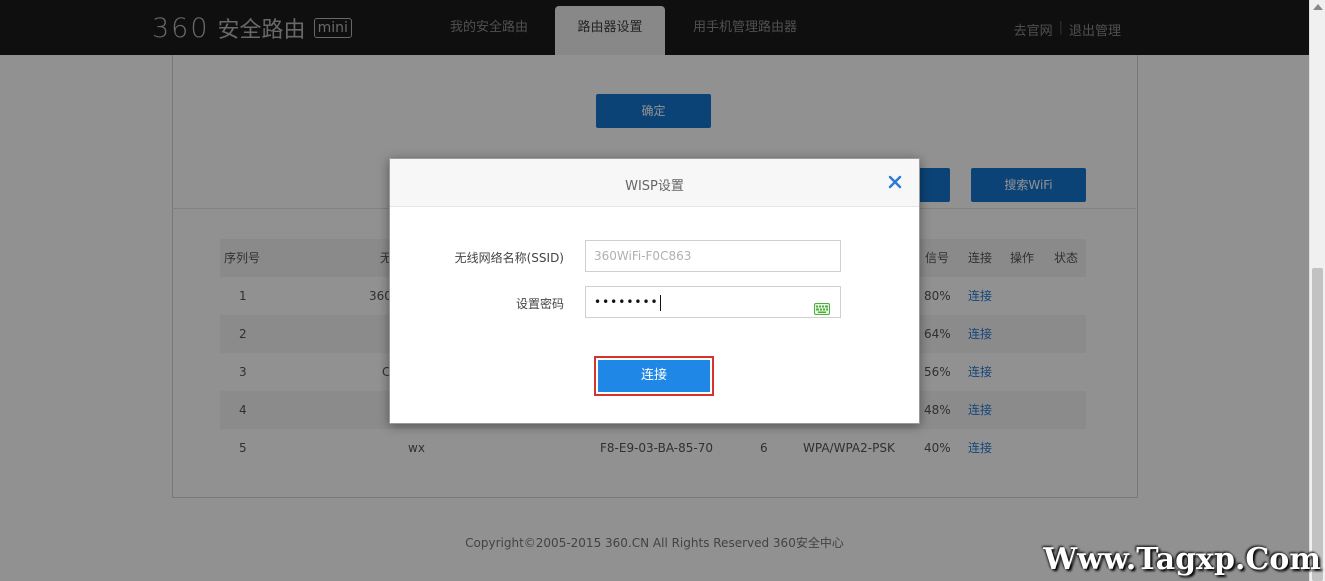 Image resolution: width=1325 pixels, height=581 pixels. I want to click on vertical-scrollbar, so click(1317, 290).